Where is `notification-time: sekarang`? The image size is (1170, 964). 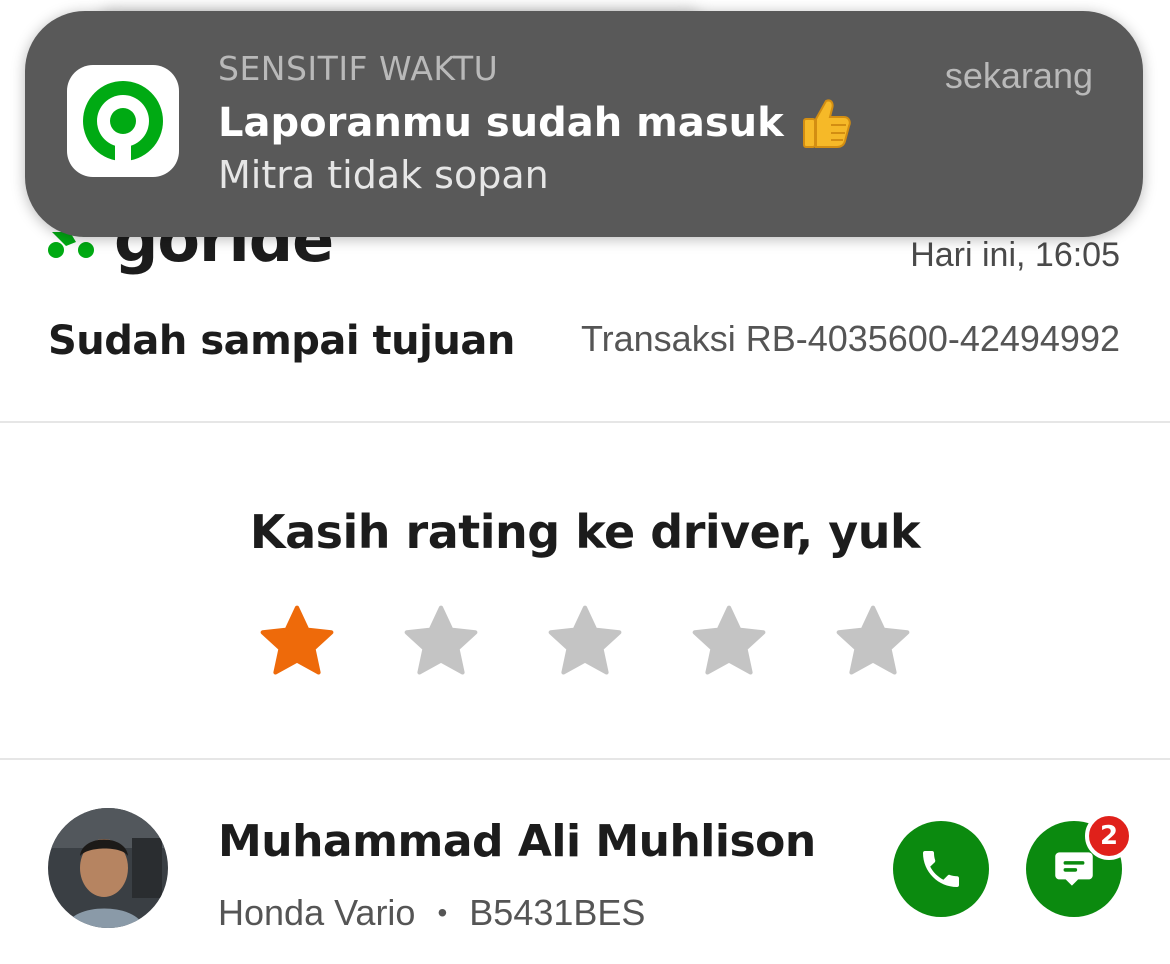
notification-time: sekarang is located at coordinates (1018, 75).